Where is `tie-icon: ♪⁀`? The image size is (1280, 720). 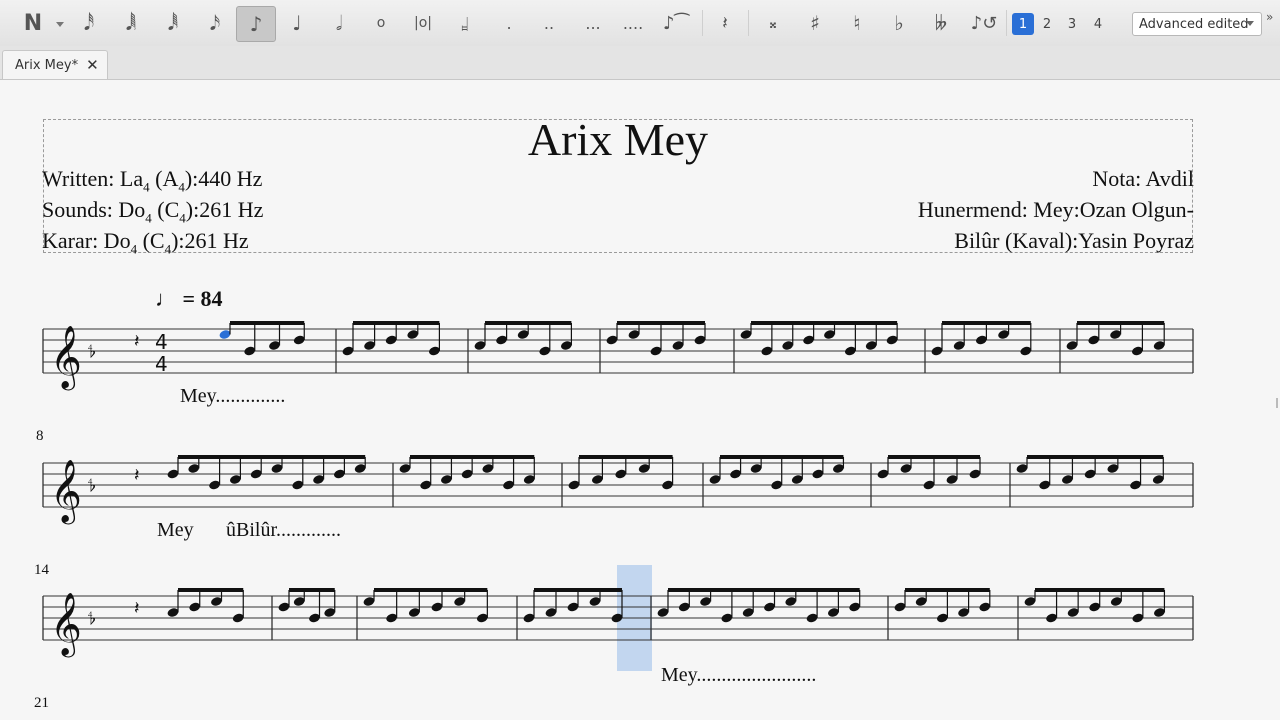
tie-icon: ♪⁀ is located at coordinates (676, 23).